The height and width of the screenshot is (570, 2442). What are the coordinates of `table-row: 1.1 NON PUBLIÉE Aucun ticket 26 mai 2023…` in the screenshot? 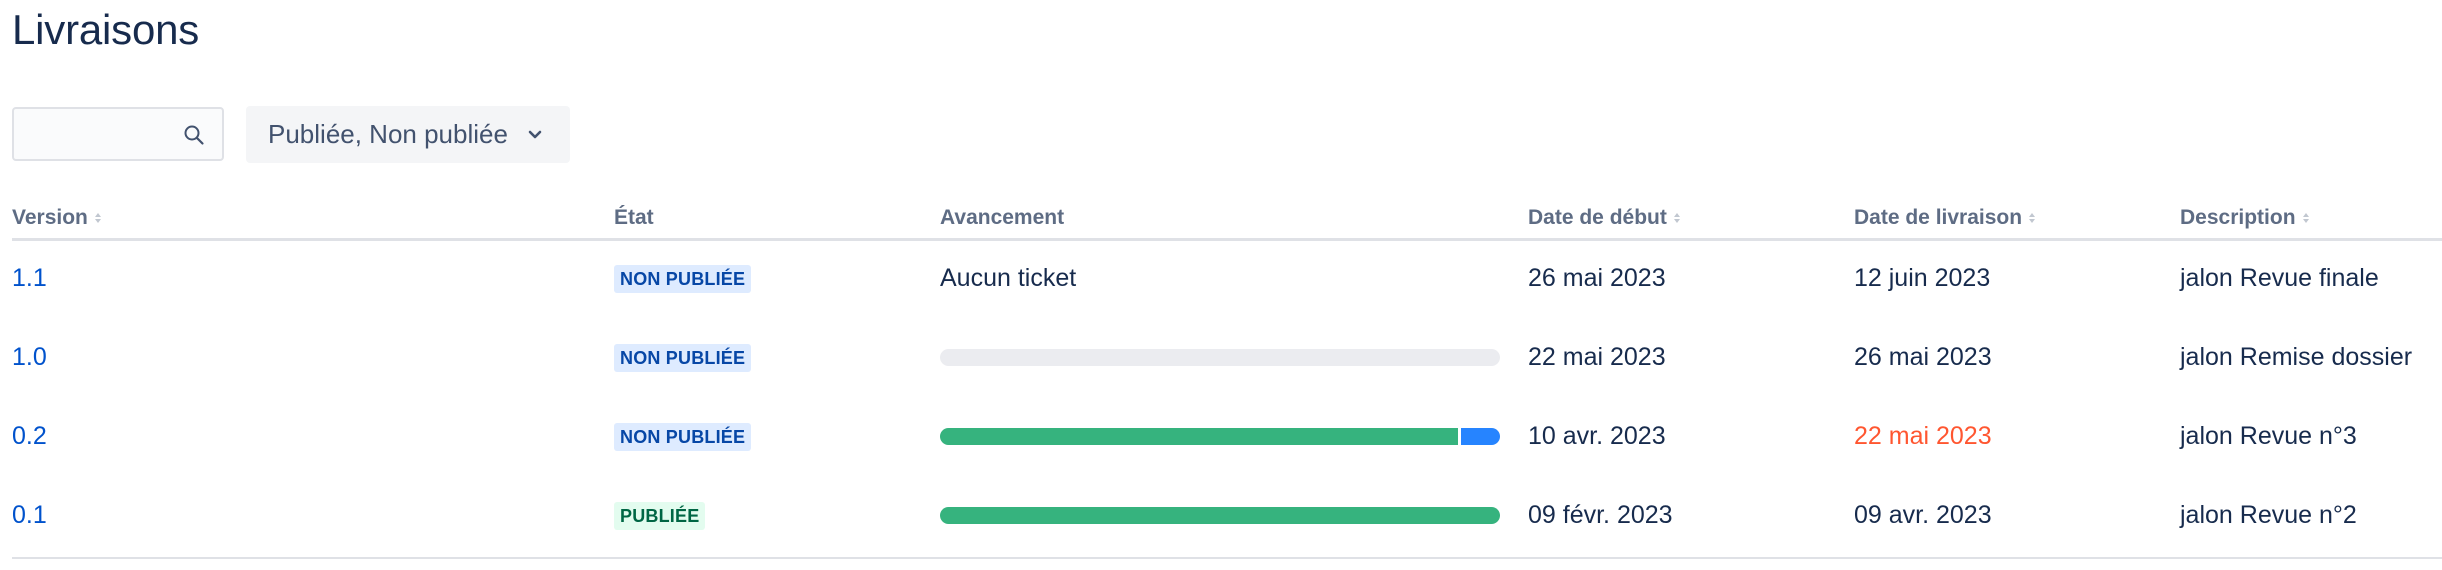 It's located at (1227, 278).